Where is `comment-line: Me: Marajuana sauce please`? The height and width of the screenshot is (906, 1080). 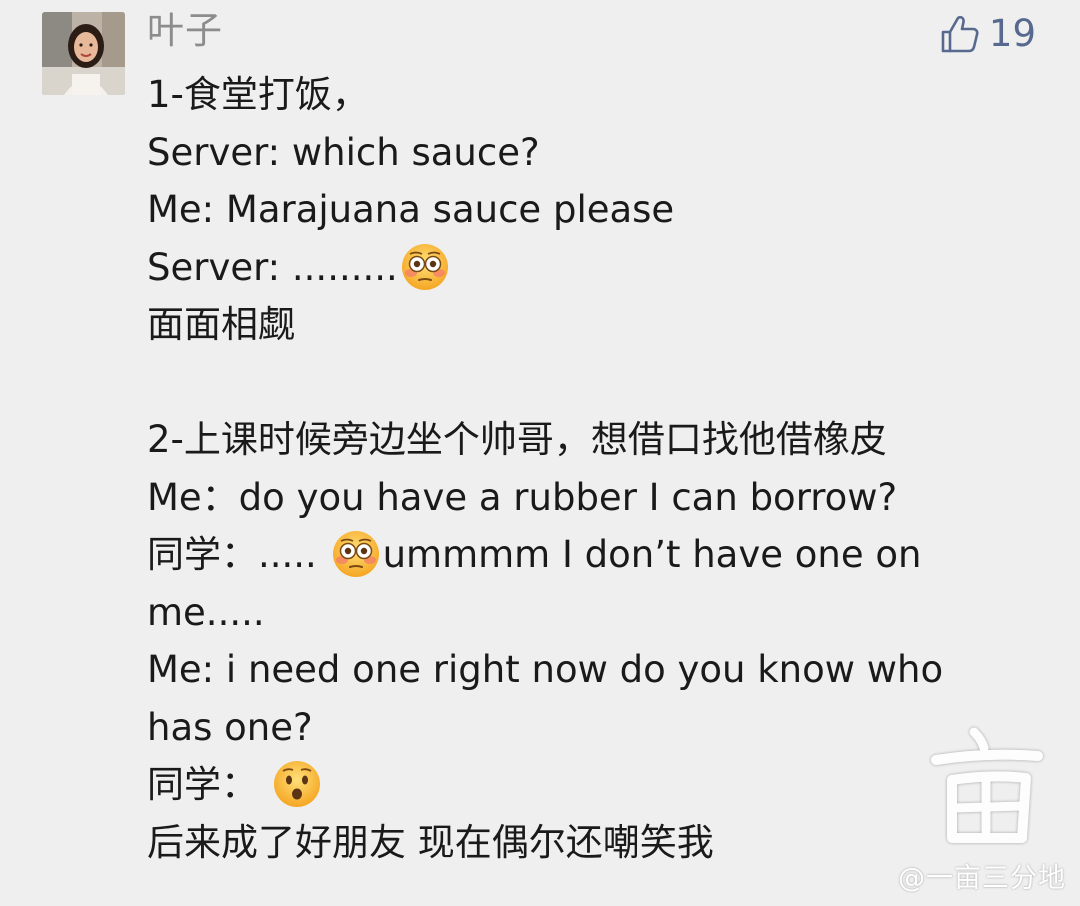
comment-line: Me: Marajuana sauce please is located at coordinates (597, 210).